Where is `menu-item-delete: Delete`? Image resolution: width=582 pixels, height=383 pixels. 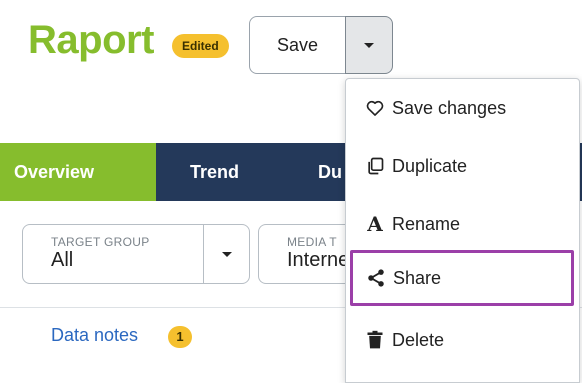
menu-item-delete: Delete is located at coordinates (462, 340).